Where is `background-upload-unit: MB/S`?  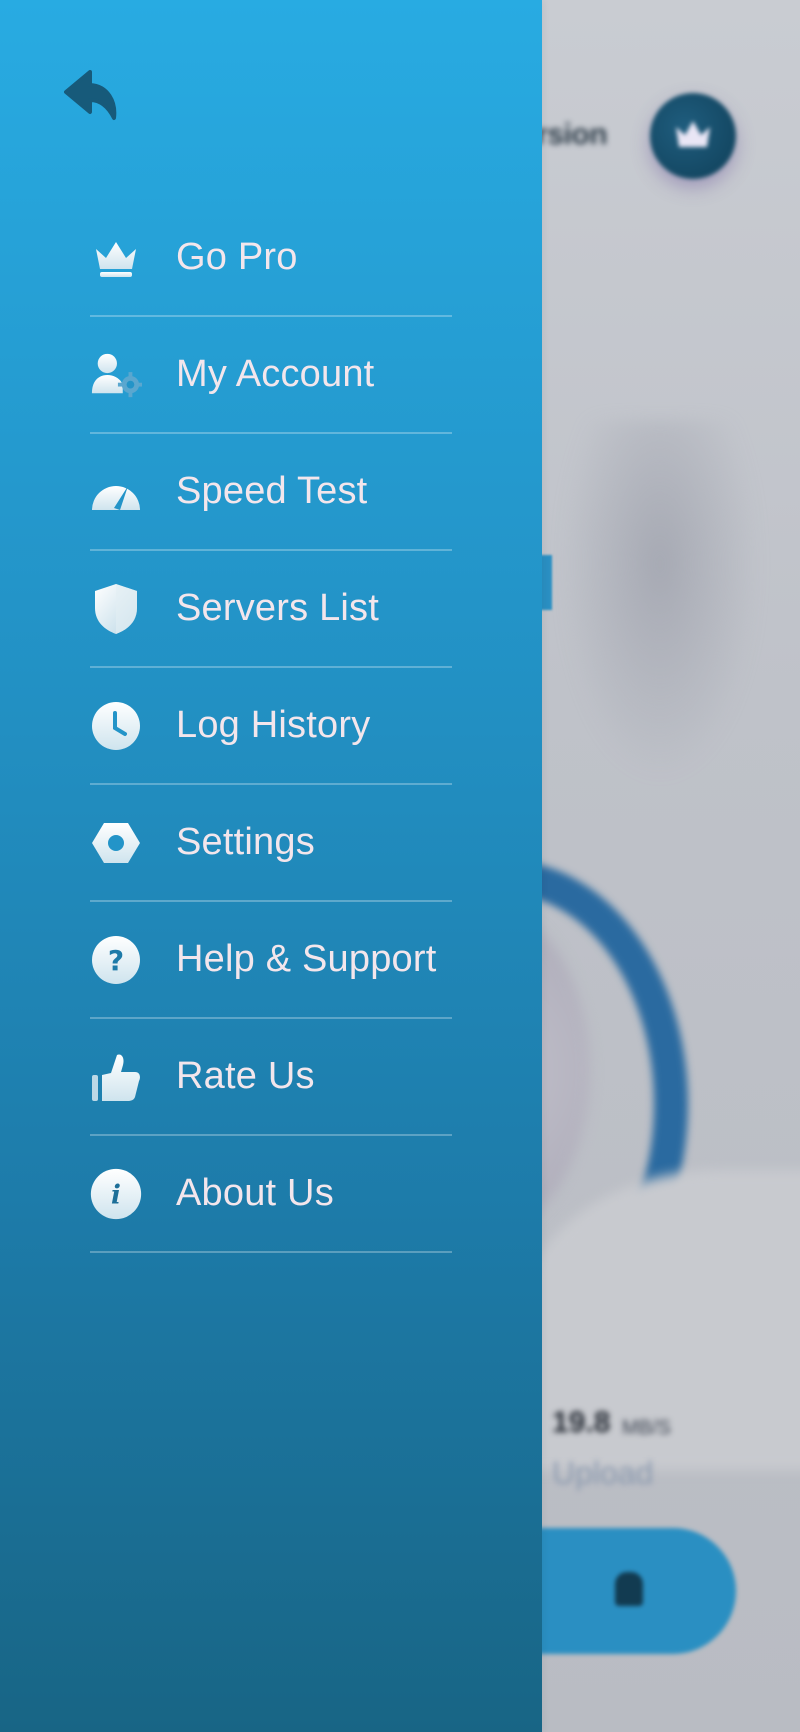
background-upload-unit: MB/S is located at coordinates (646, 1428).